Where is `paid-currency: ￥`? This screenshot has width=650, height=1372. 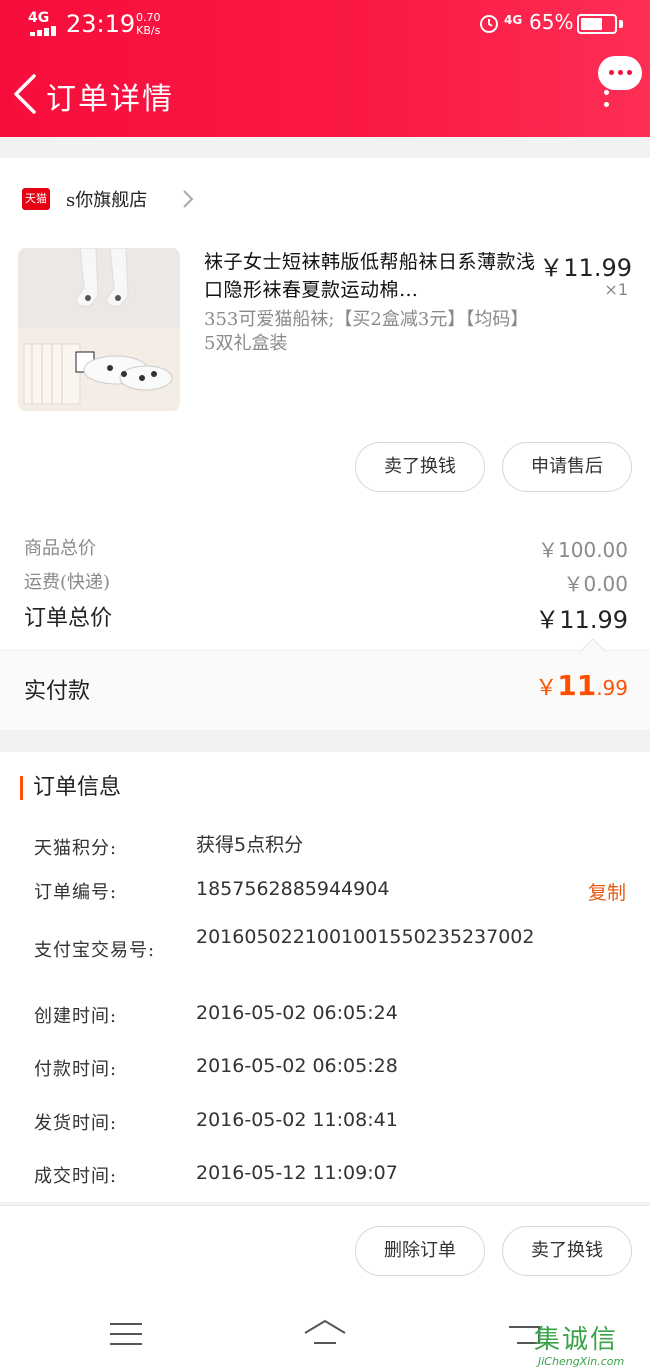
paid-currency: ￥ is located at coordinates (546, 688).